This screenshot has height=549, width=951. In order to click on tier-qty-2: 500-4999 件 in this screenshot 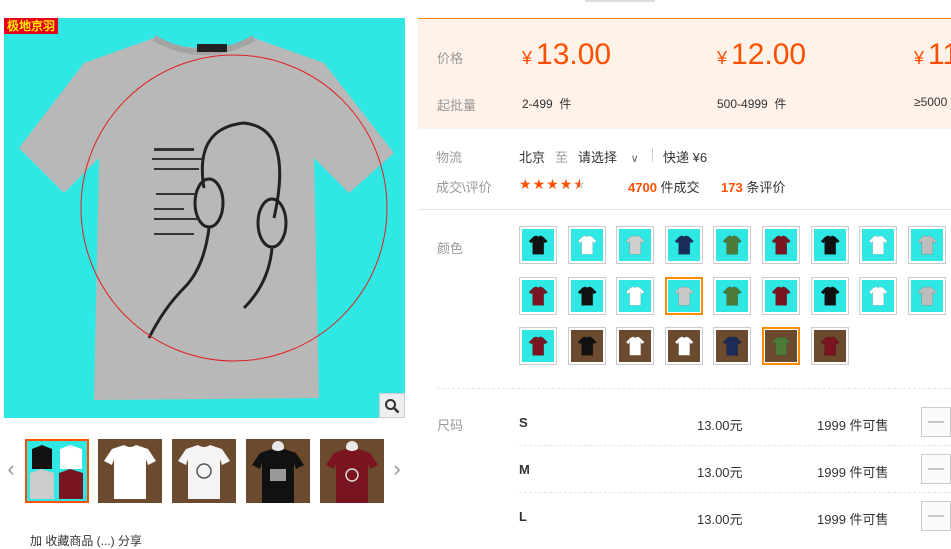, I will do `click(752, 104)`.